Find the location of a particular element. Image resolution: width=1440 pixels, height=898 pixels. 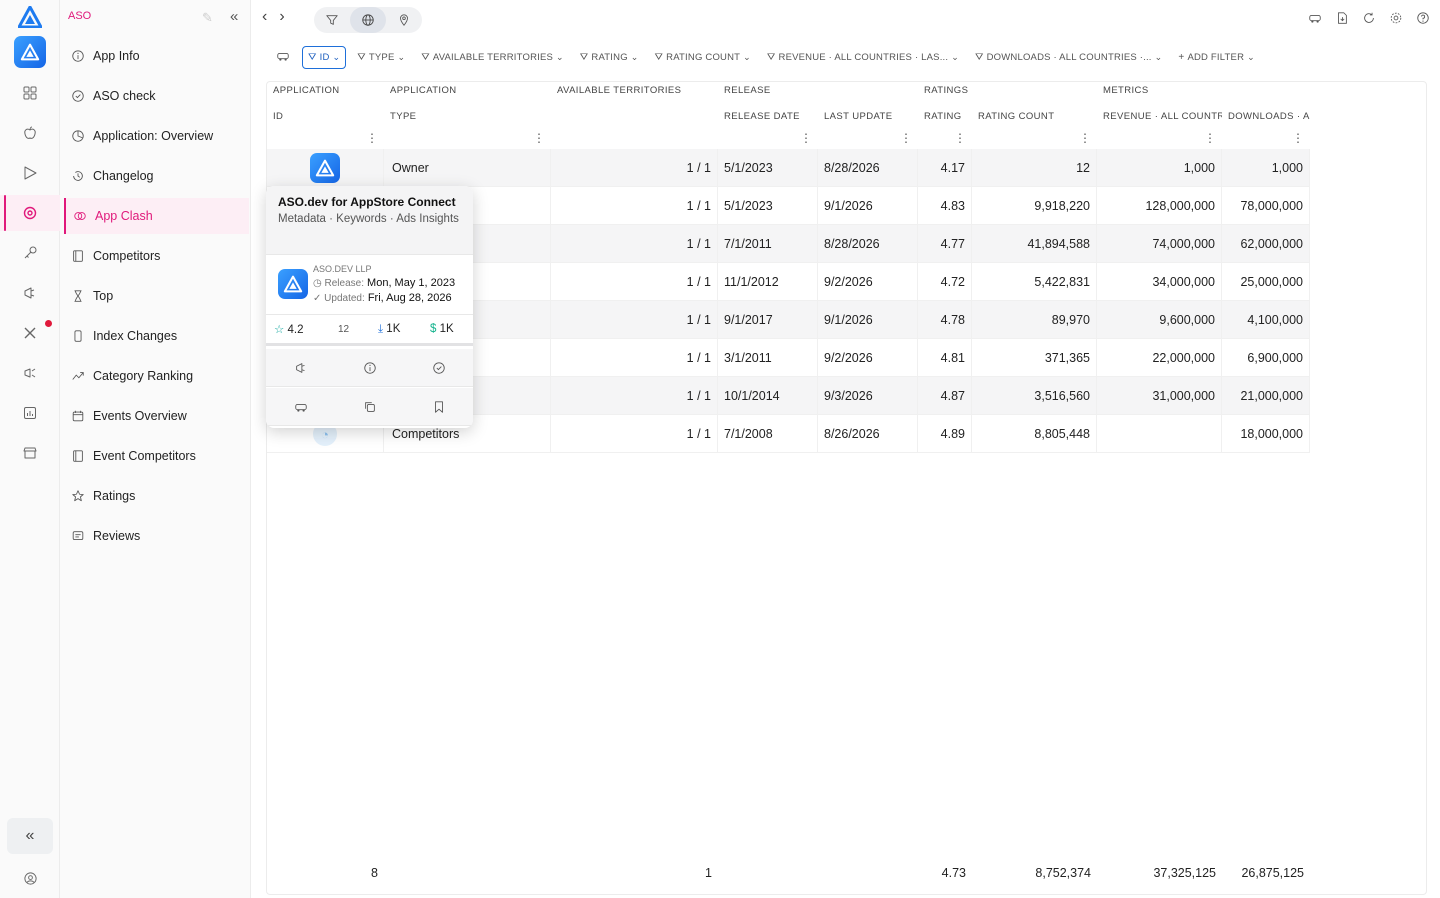

add-filter-button: + ADD FILTER ⌄ is located at coordinates (1216, 57).